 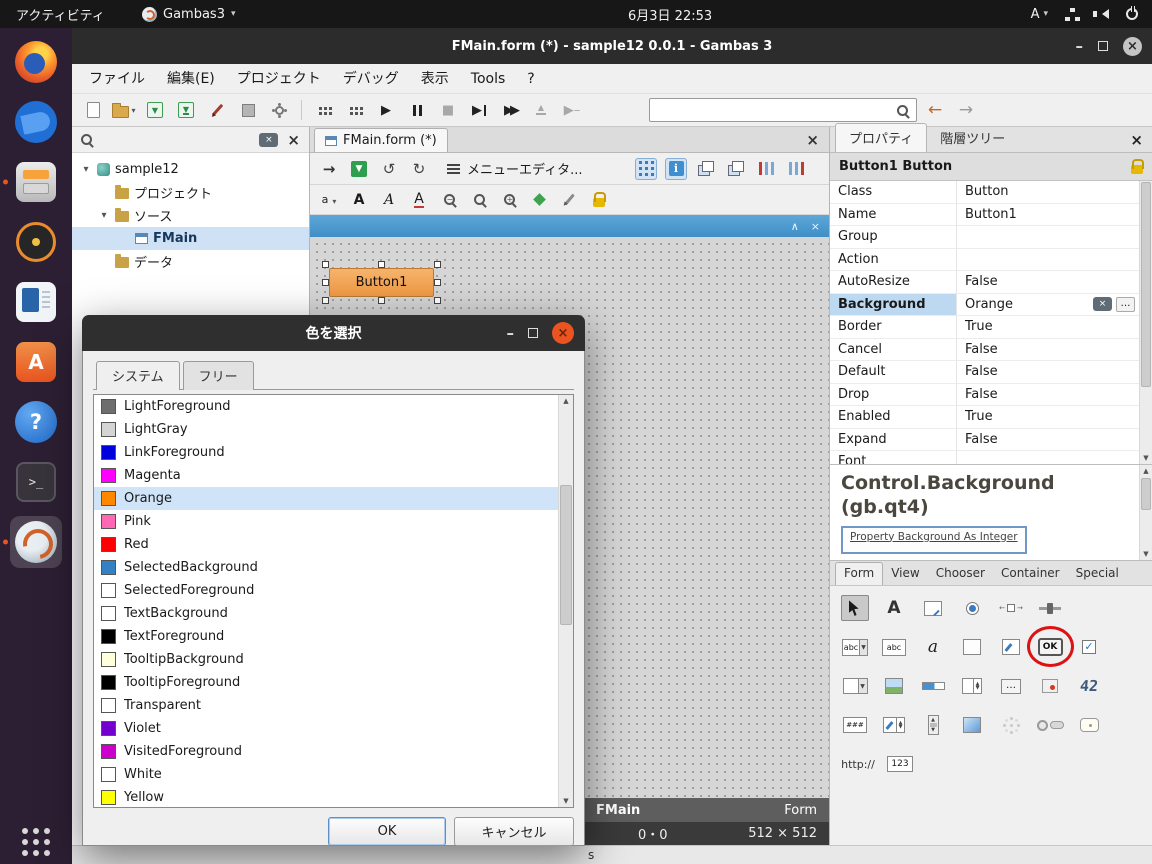 I want to click on save-form-button, so click(x=359, y=169).